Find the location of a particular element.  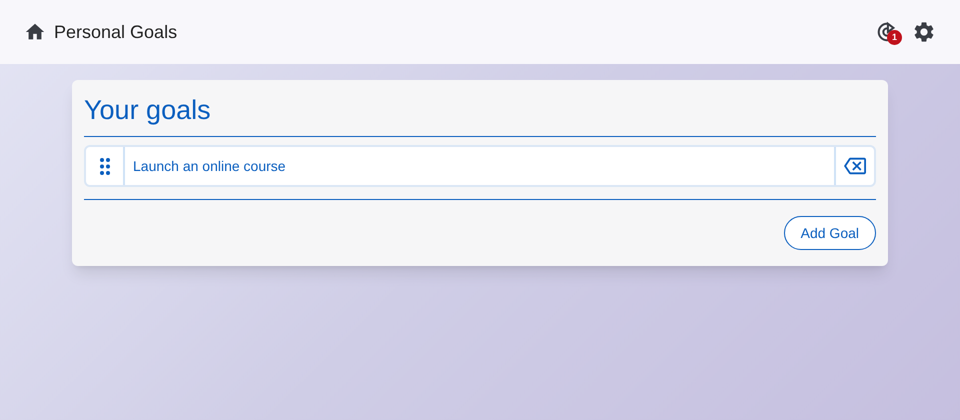

card-title: Your goals is located at coordinates (148, 110).